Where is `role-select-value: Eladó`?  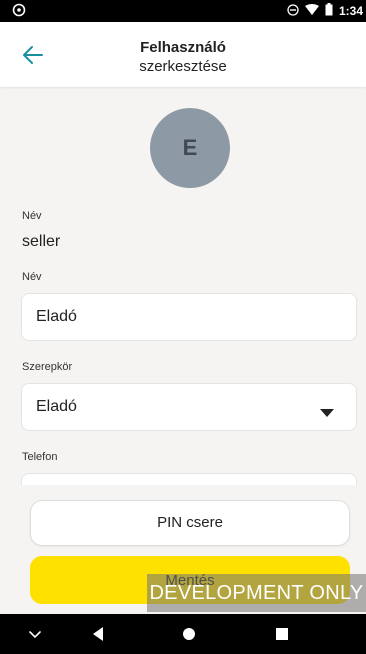 role-select-value: Eladó is located at coordinates (56, 406).